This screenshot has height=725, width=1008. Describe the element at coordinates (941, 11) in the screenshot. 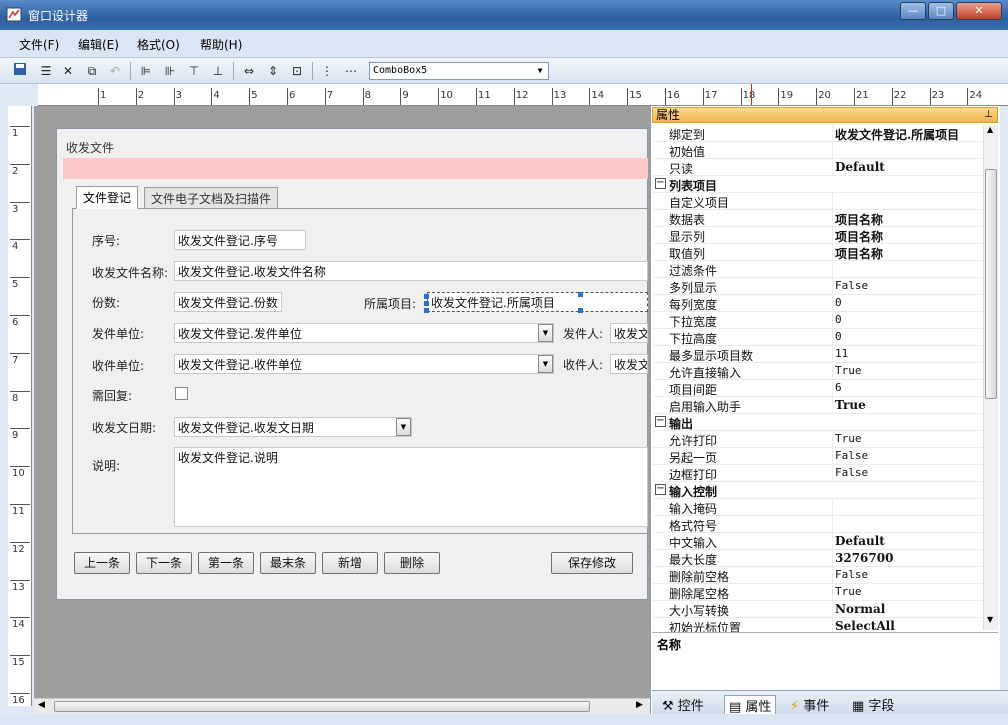

I see `maximize-button: □` at that location.